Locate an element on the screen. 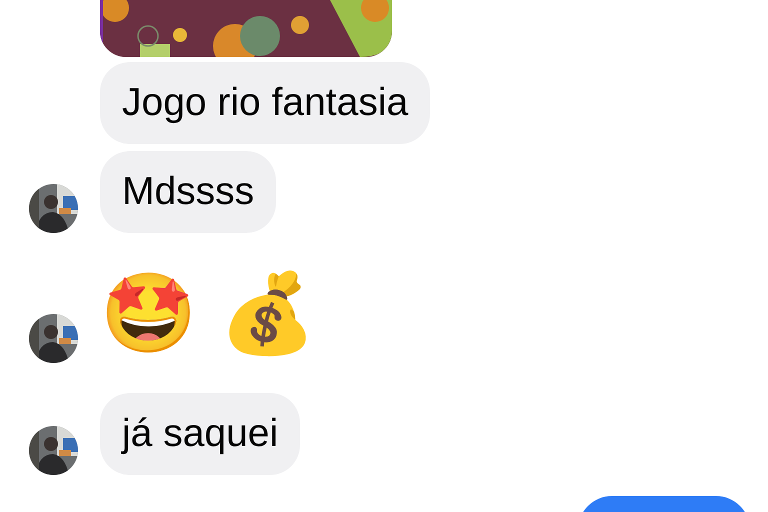 The height and width of the screenshot is (512, 768). emoji: 🤩 is located at coordinates (149, 315).